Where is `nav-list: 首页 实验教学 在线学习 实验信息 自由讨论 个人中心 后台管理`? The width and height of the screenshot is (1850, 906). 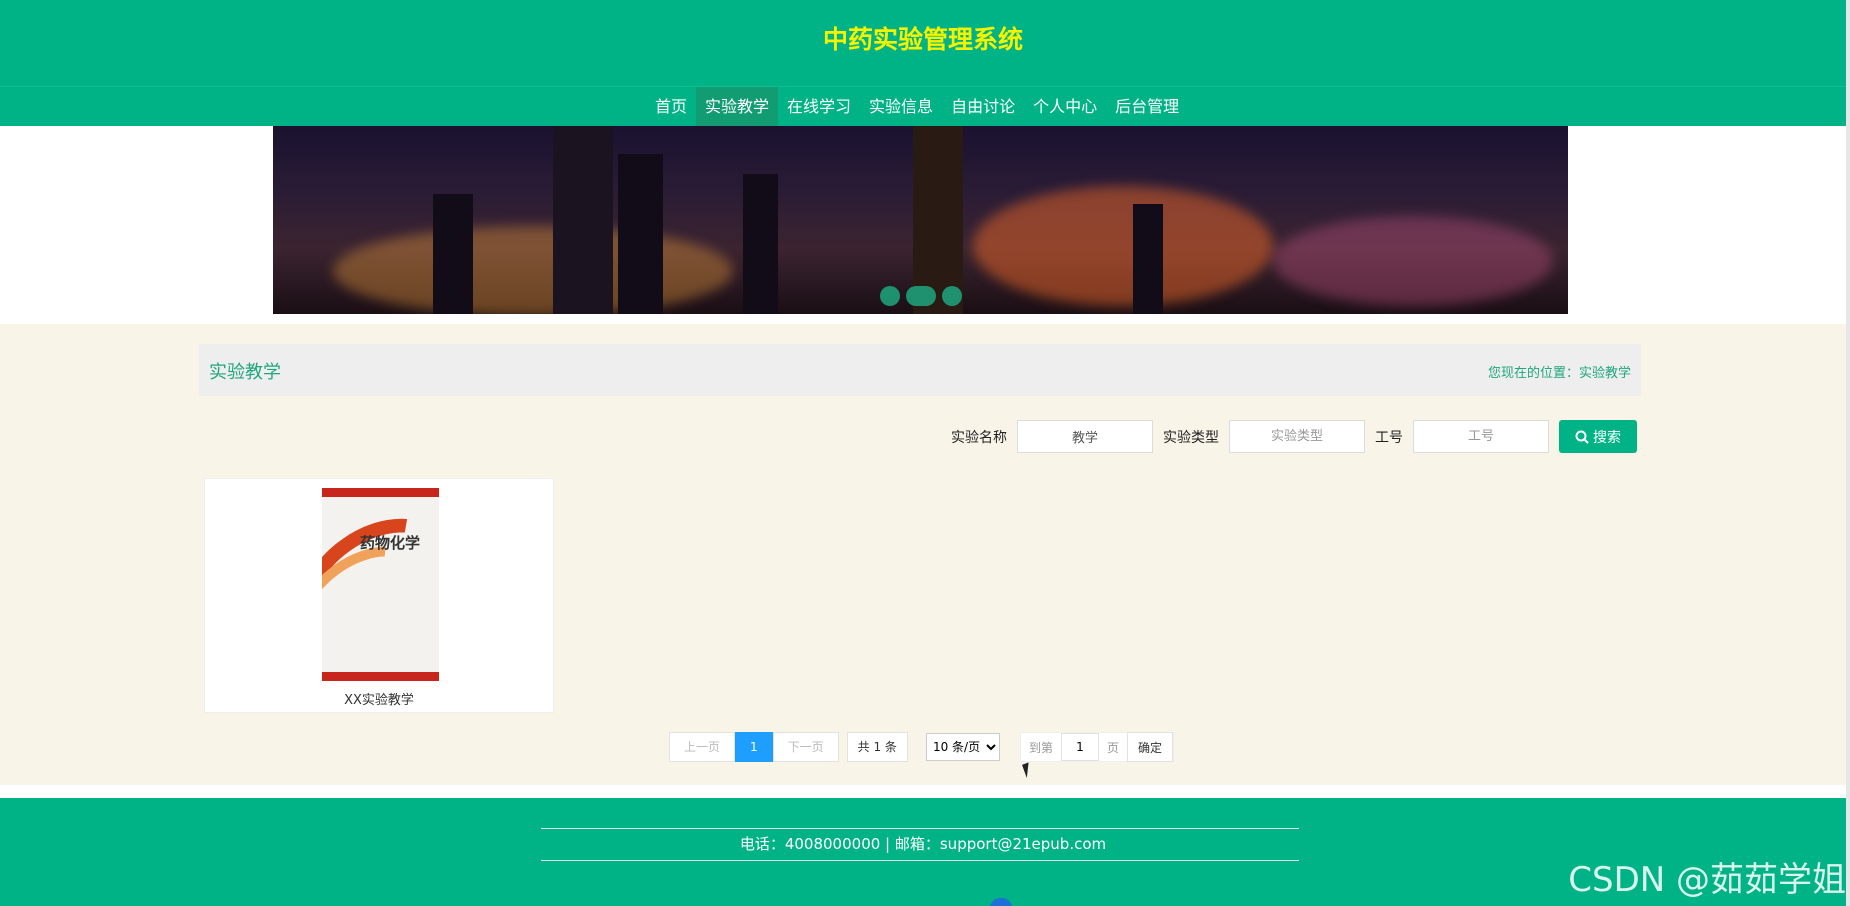
nav-list: 首页 实验教学 在线学习 实验信息 自由讨论 个人中心 后台管理 is located at coordinates (917, 107).